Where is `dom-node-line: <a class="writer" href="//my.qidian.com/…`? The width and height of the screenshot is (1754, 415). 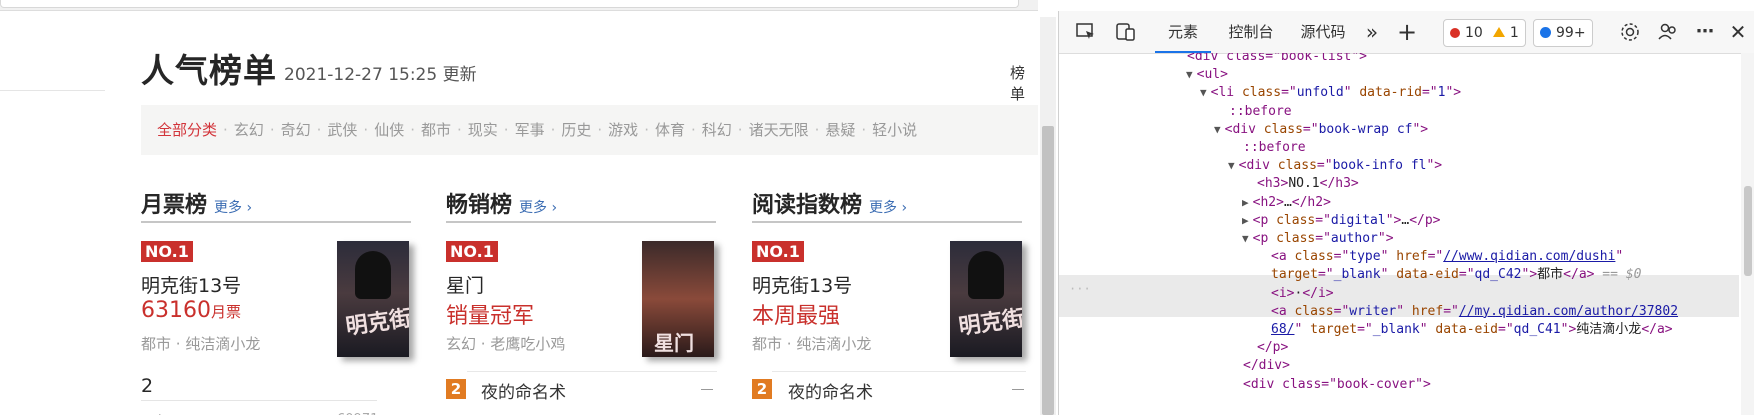 dom-node-line: <a class="writer" href="//my.qidian.com/… is located at coordinates (1474, 312).